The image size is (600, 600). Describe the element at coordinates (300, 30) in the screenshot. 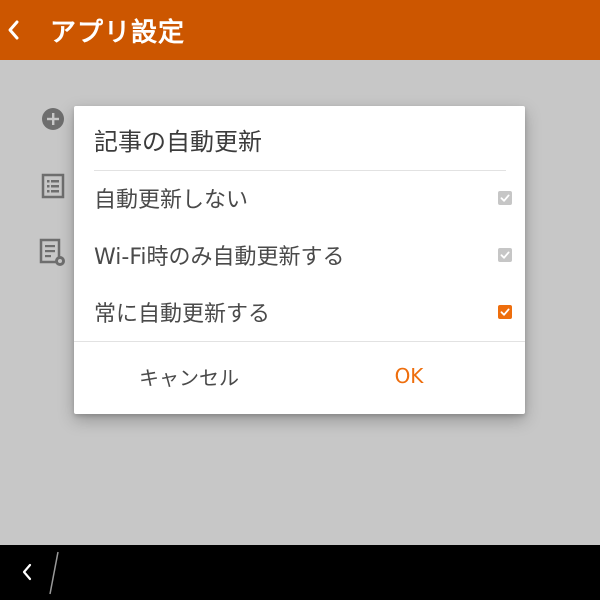

I see `app-bar: アプリ設定` at that location.